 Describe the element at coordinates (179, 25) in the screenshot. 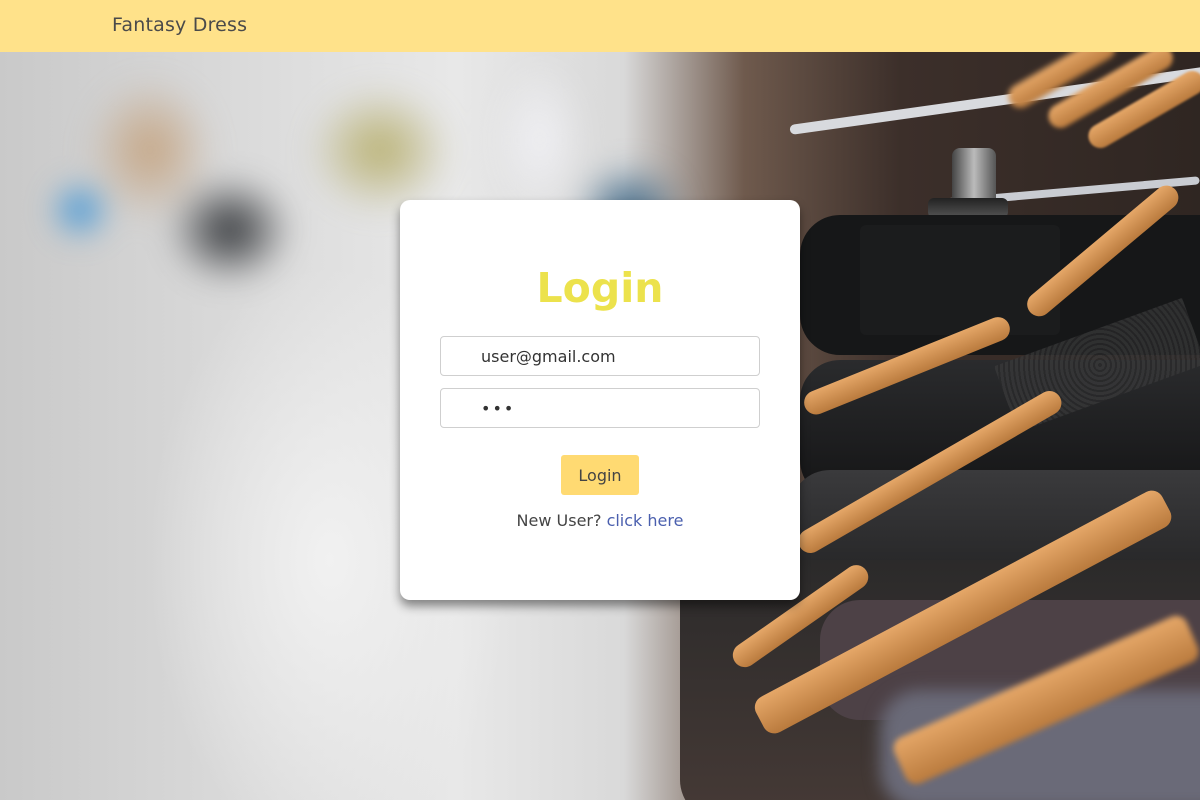

I see `brand-logo: Fantasy Dress` at that location.